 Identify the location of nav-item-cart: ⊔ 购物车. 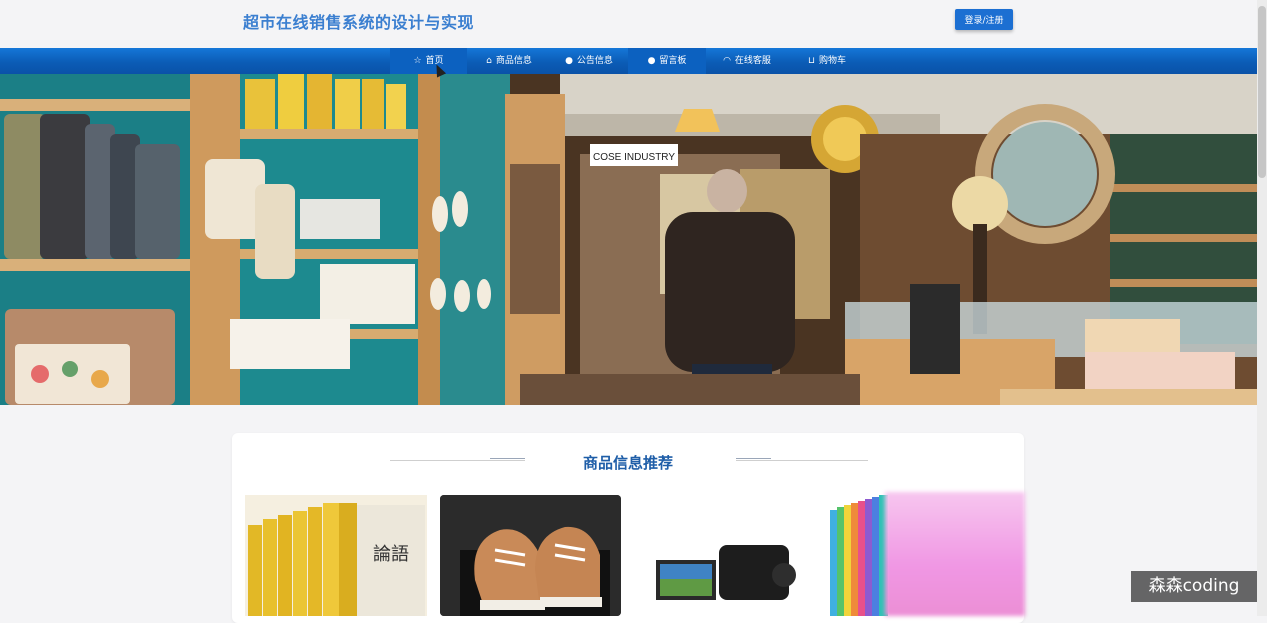
(827, 61).